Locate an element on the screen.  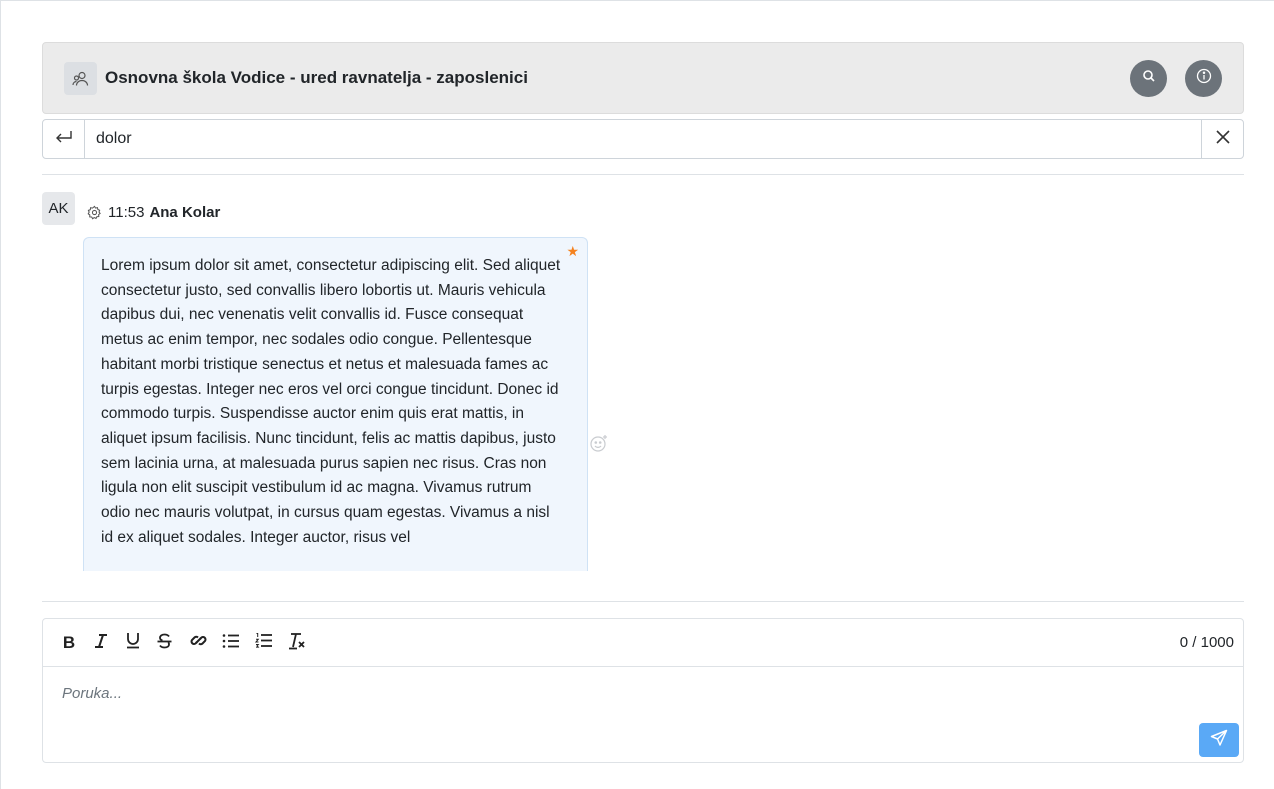
info-icon is located at coordinates (1204, 78).